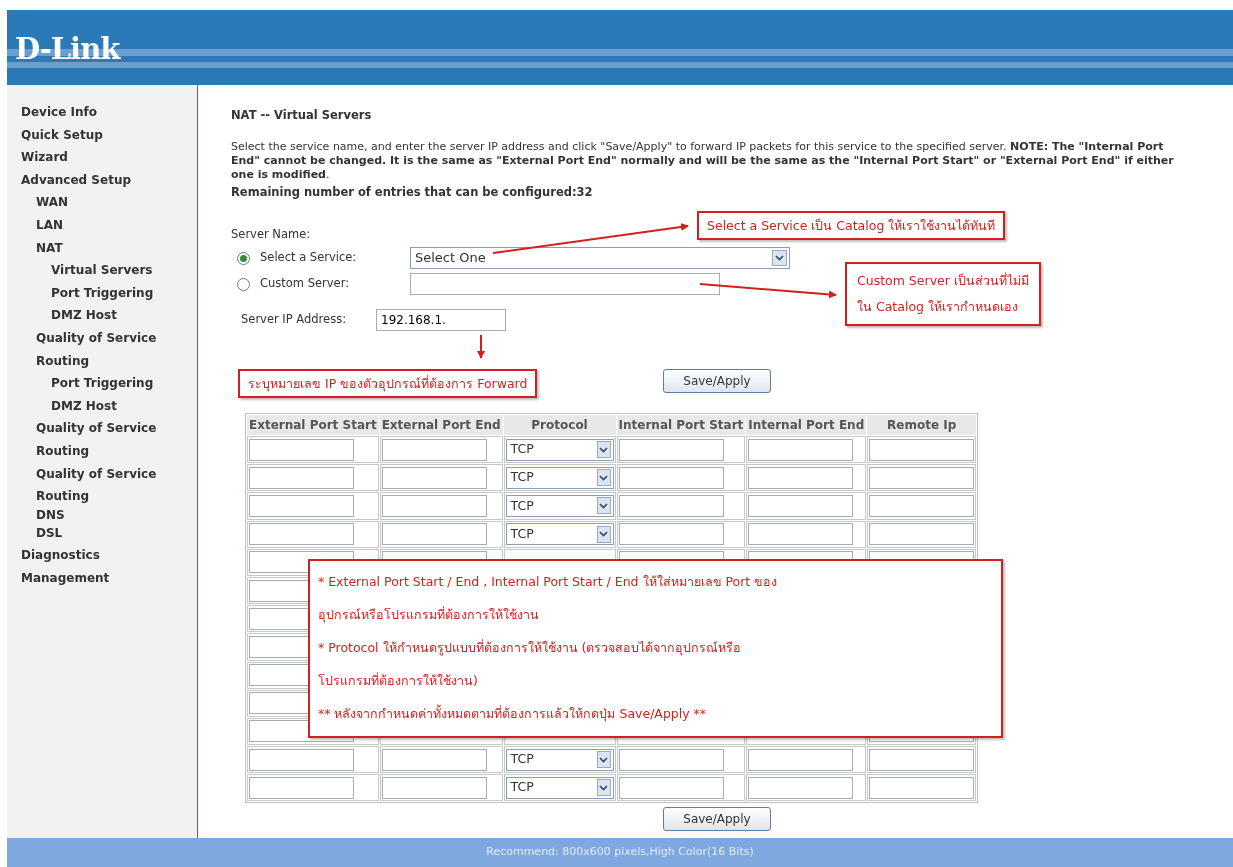  Describe the element at coordinates (600, 258) in the screenshot. I see `service-dropdown: Select One` at that location.